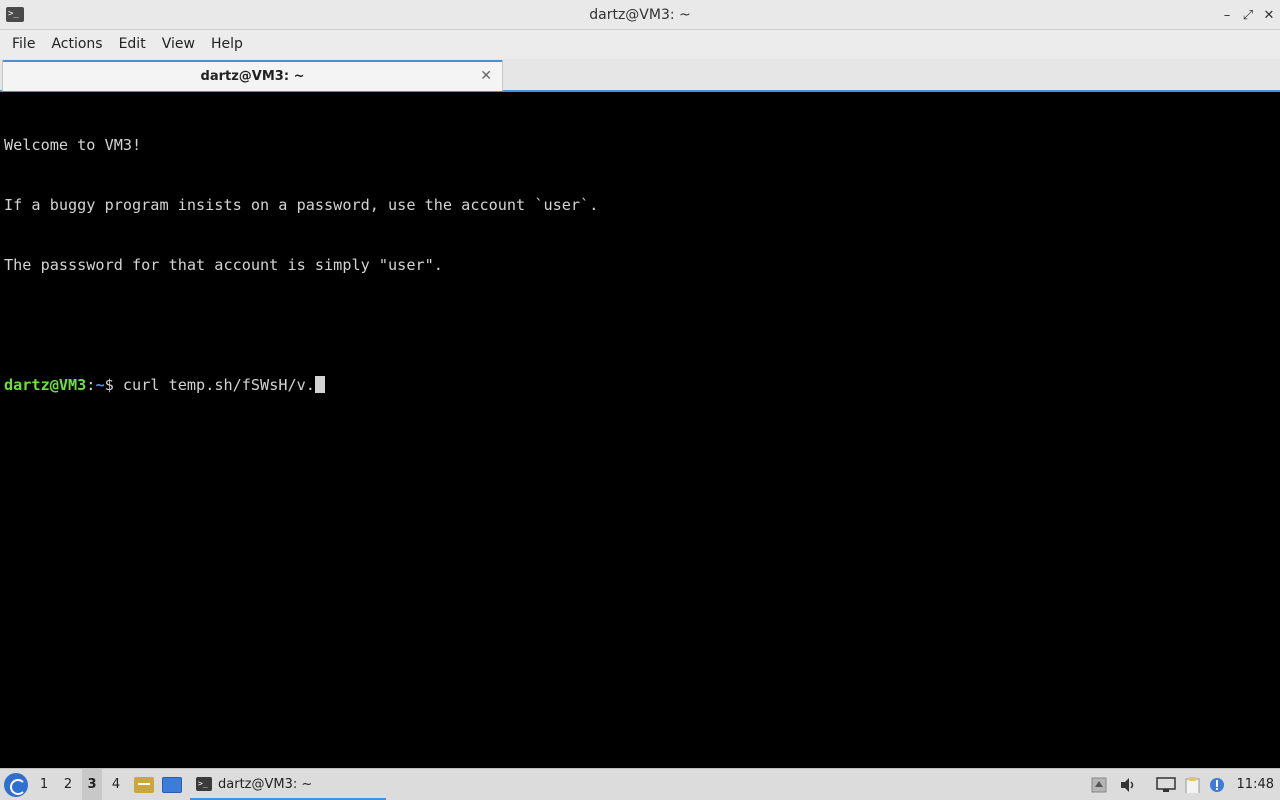 This screenshot has height=800, width=1280. What do you see at coordinates (319, 384) in the screenshot?
I see `text-cursor` at bounding box center [319, 384].